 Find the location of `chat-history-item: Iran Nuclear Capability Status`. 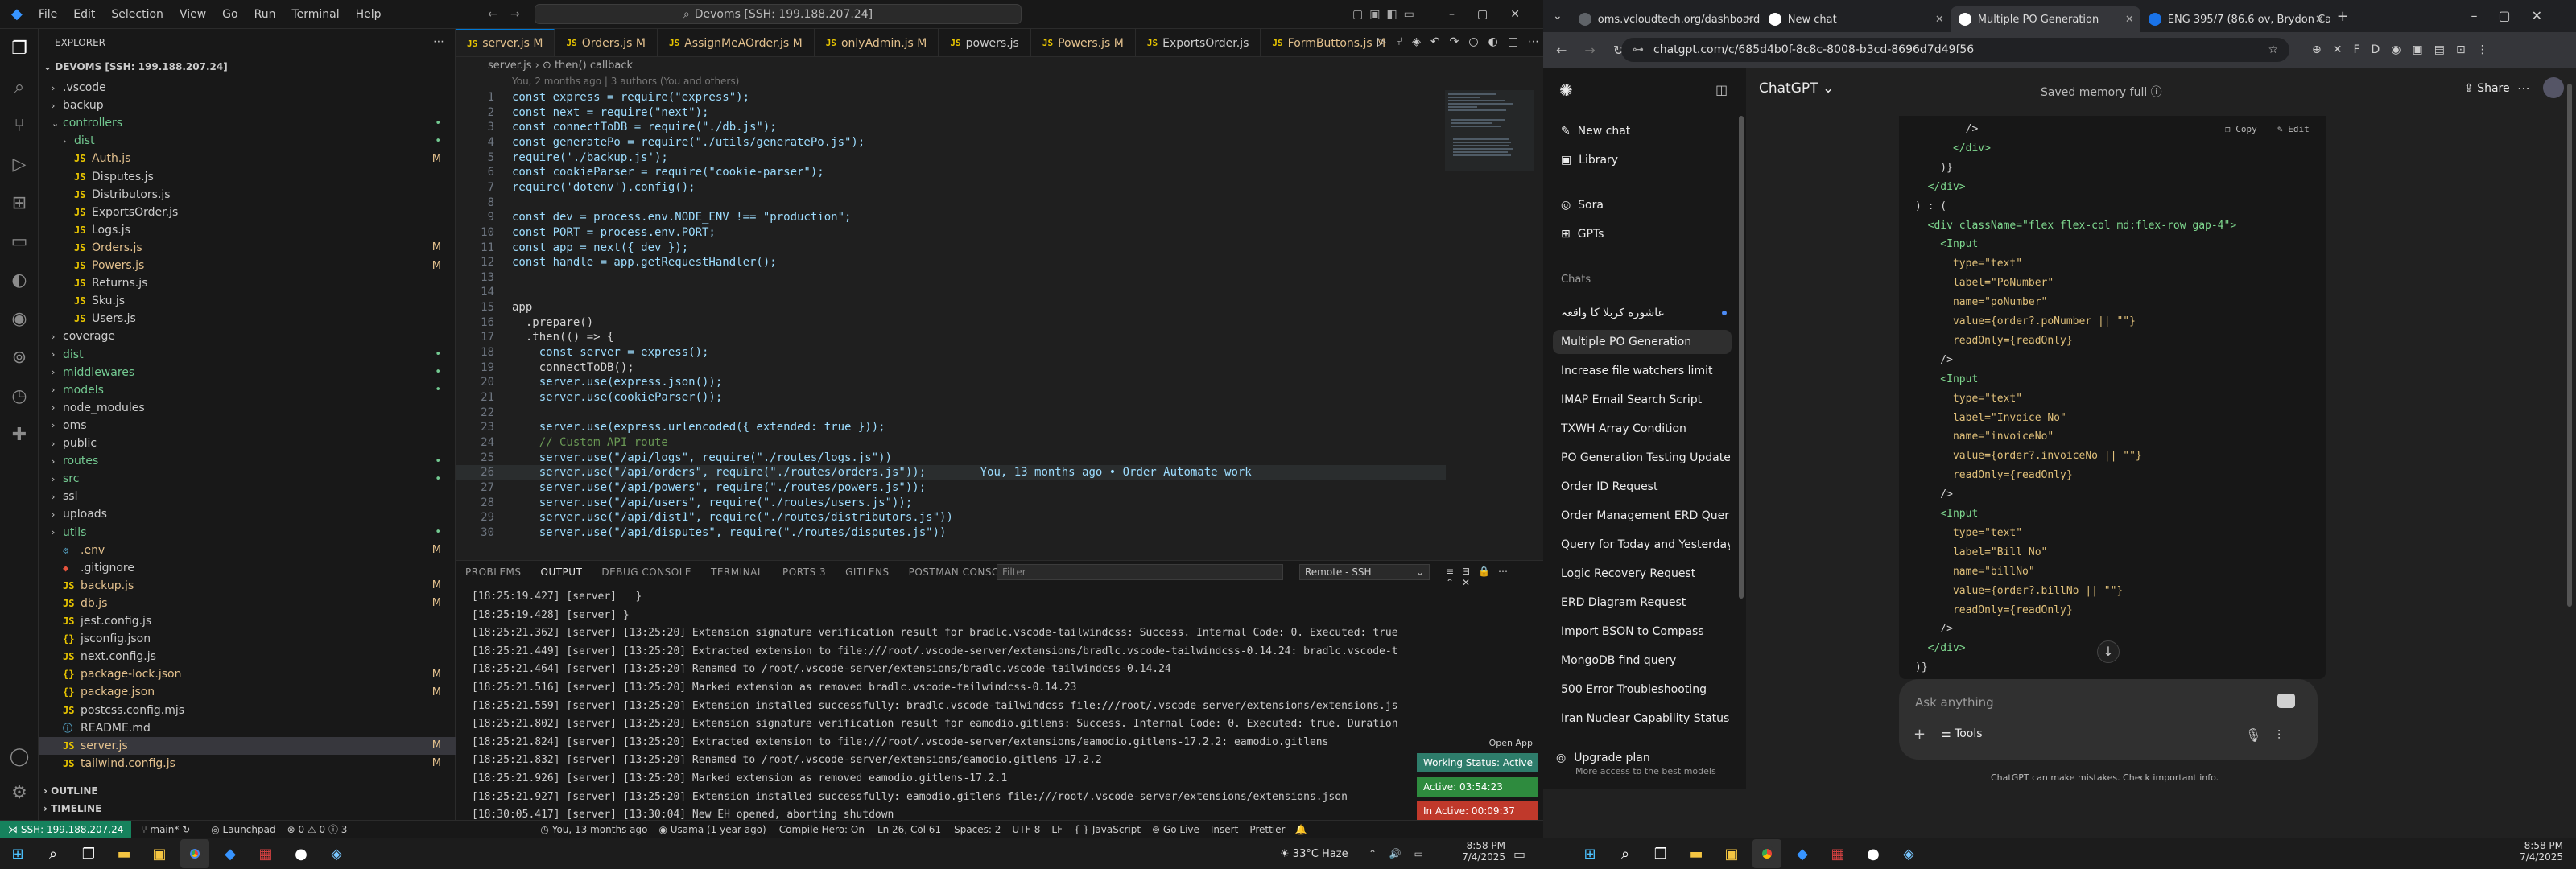

chat-history-item: Iran Nuclear Capability Status is located at coordinates (1645, 718).